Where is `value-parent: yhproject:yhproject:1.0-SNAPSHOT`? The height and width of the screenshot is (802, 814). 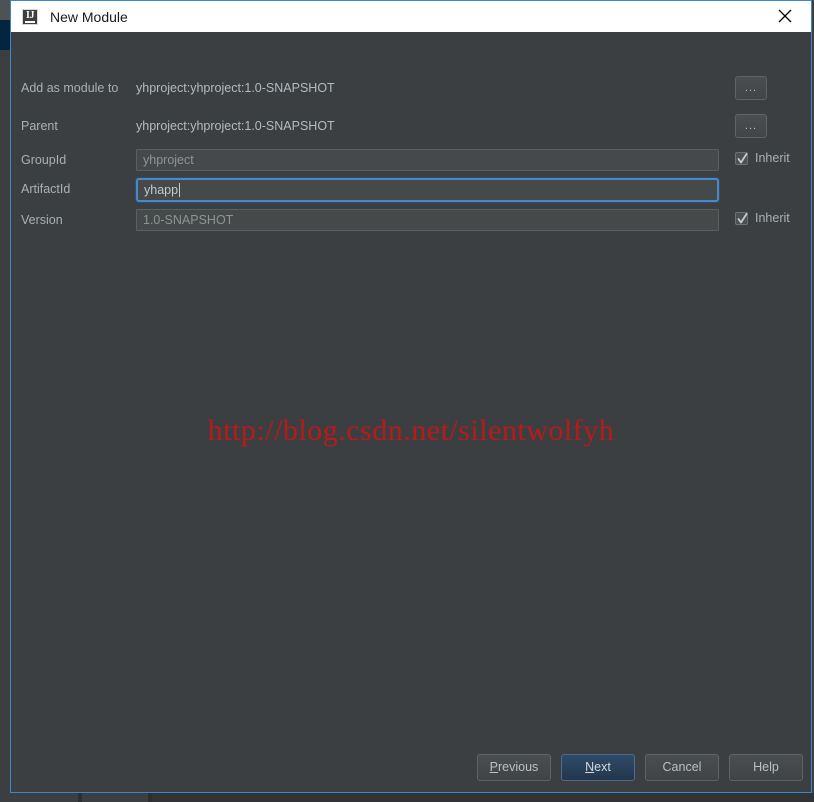
value-parent: yhproject:yhproject:1.0-SNAPSHOT is located at coordinates (235, 126).